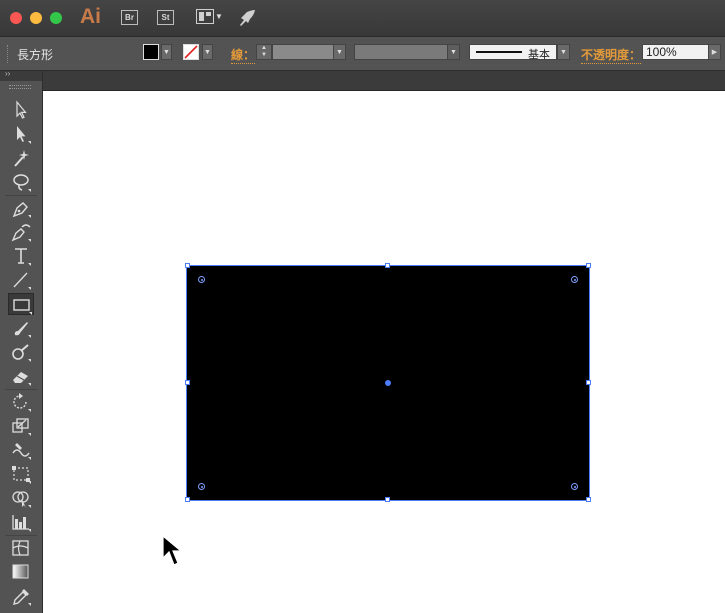  I want to click on type-tool, so click(21, 256).